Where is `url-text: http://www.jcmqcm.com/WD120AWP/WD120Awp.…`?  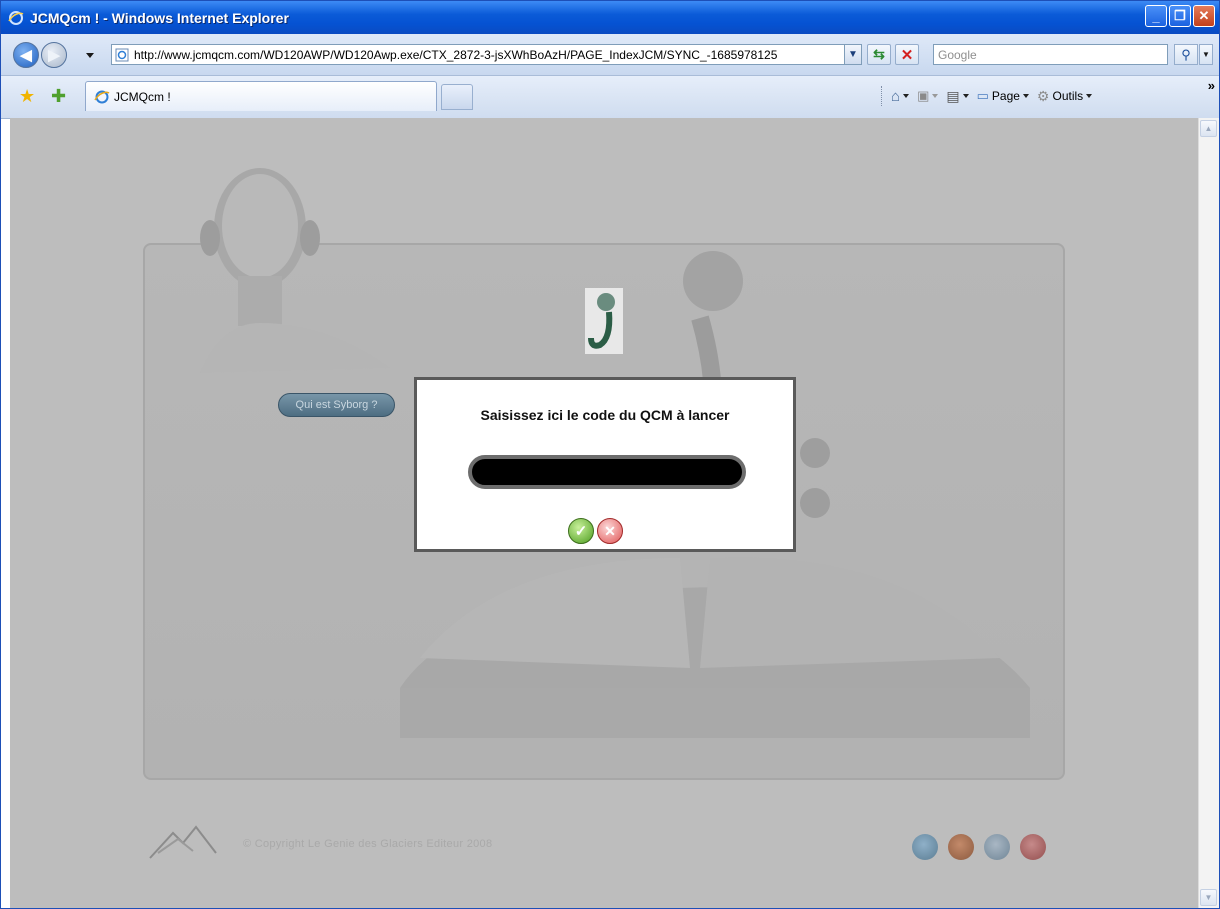 url-text: http://www.jcmqcm.com/WD120AWP/WD120Awp.… is located at coordinates (456, 54).